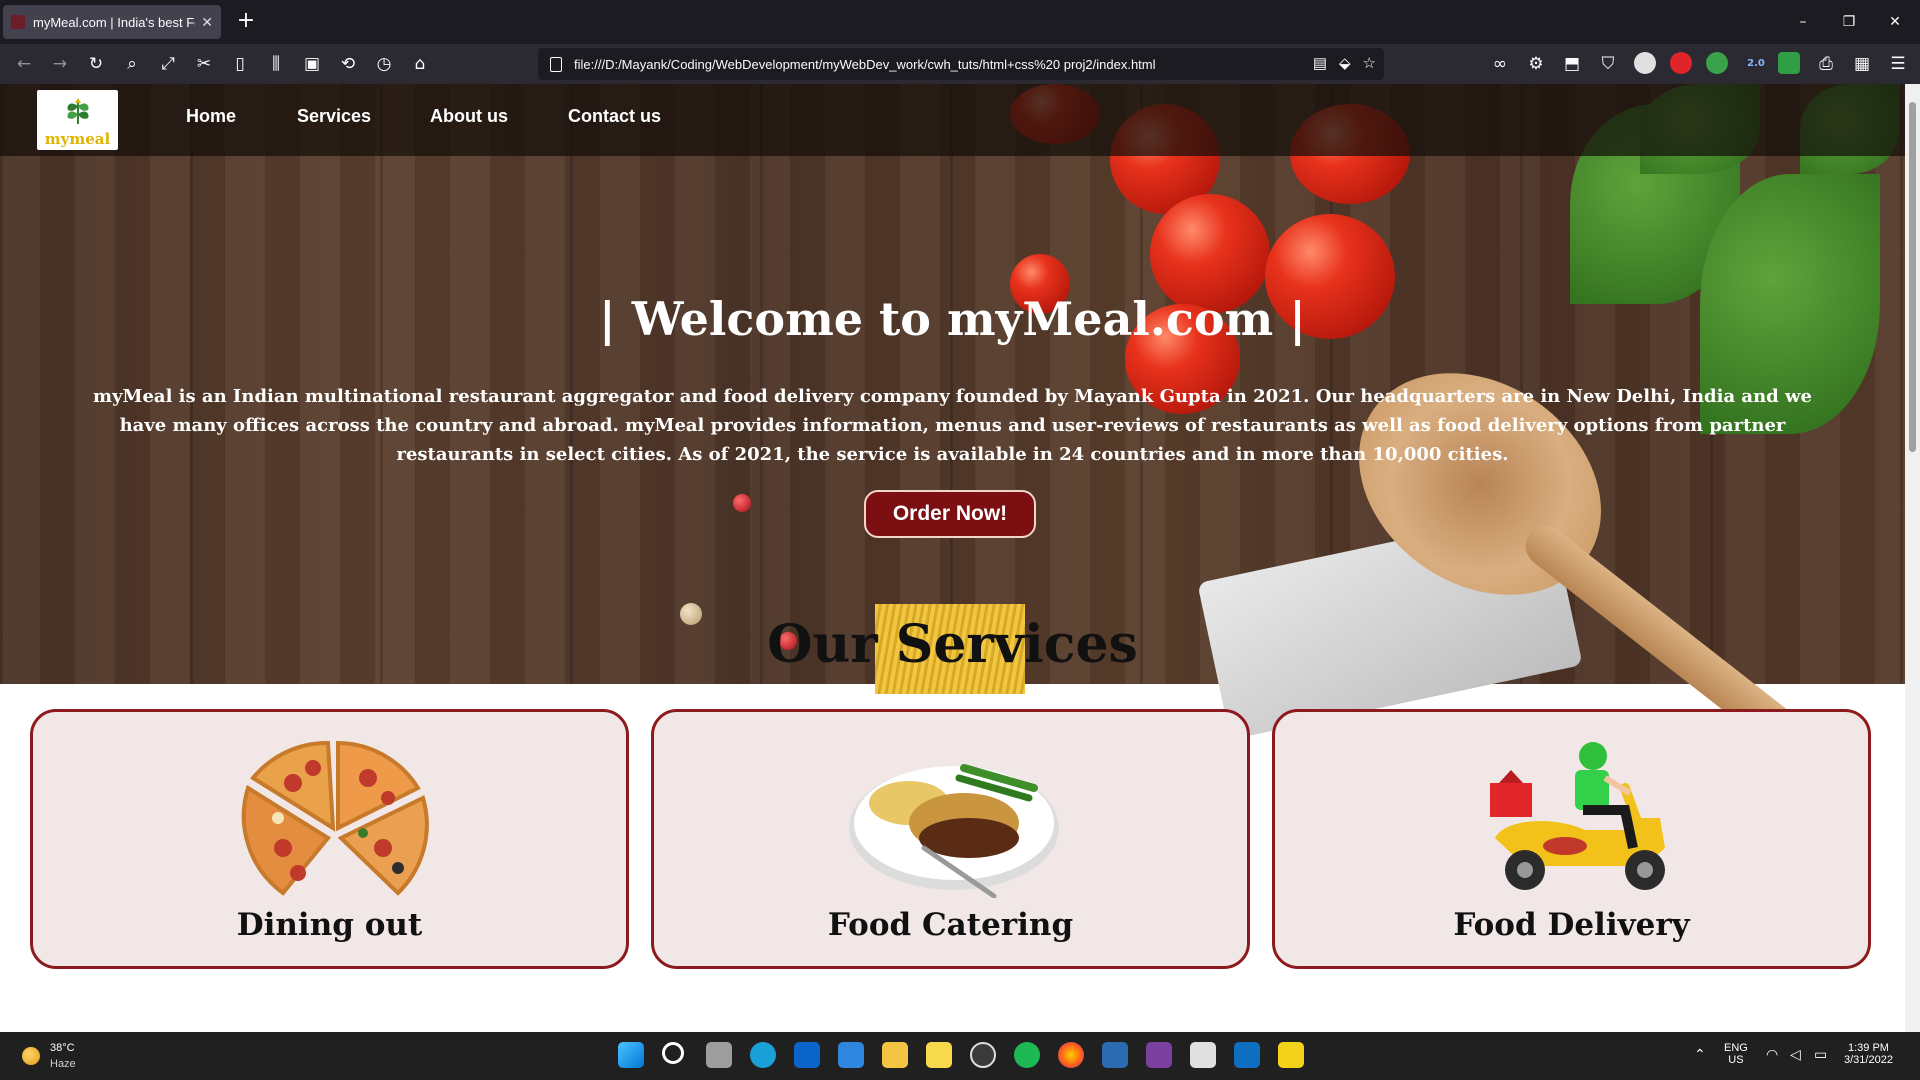  I want to click on back-icon: ←, so click(24, 64).